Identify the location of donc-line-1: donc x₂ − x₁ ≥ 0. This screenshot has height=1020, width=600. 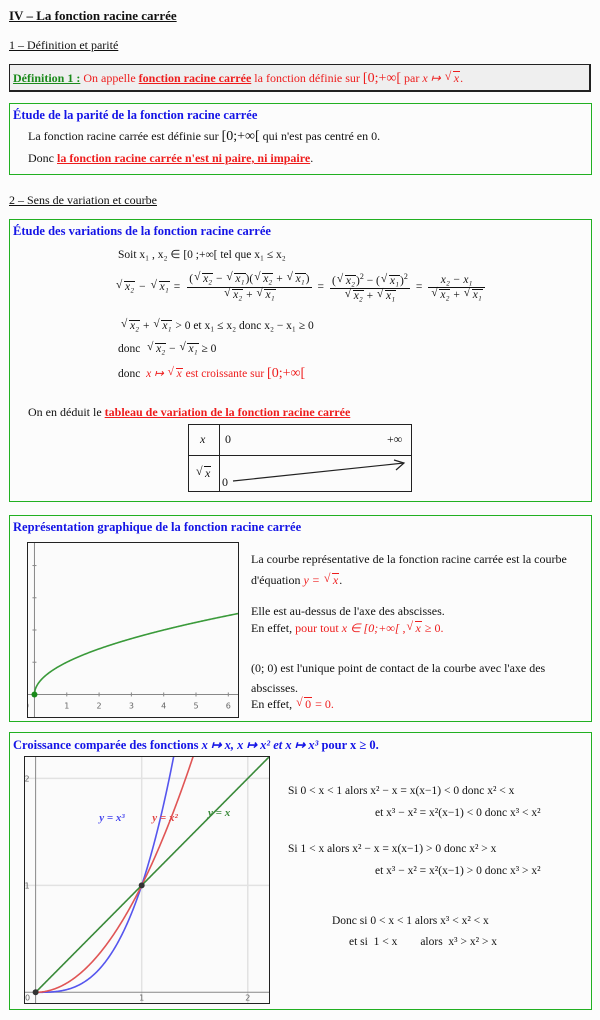
(167, 349).